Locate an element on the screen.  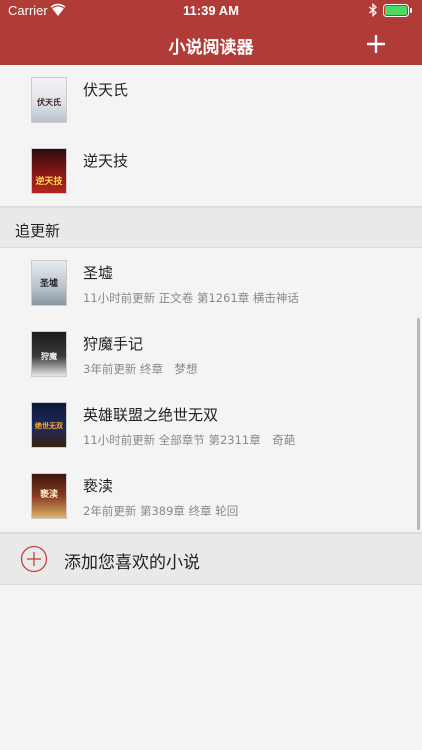
section-header: 追更新 is located at coordinates (211, 227).